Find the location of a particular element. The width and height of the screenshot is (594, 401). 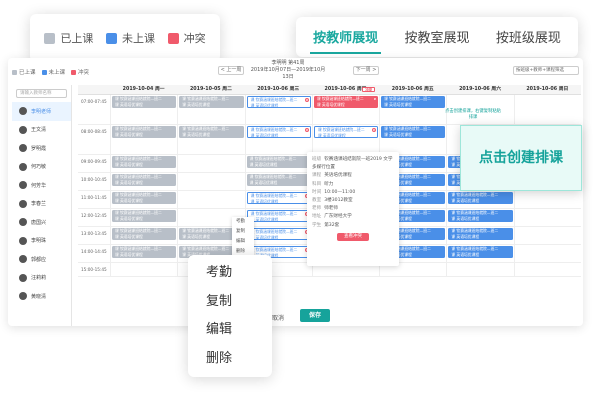

teacher-item: 李明老师 is located at coordinates (41, 111).